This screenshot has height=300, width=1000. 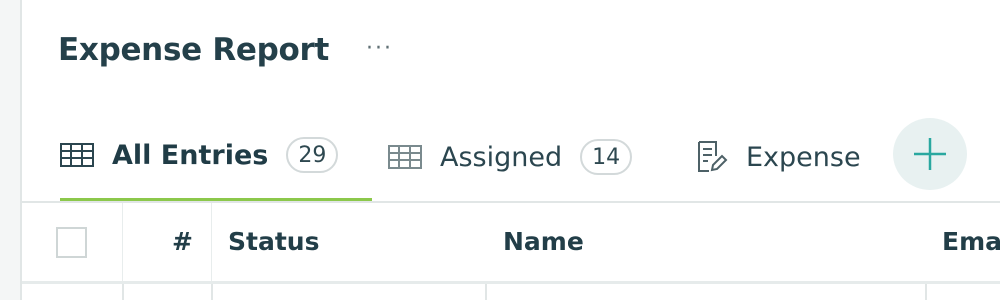 What do you see at coordinates (511, 292) in the screenshot?
I see `table-row` at bounding box center [511, 292].